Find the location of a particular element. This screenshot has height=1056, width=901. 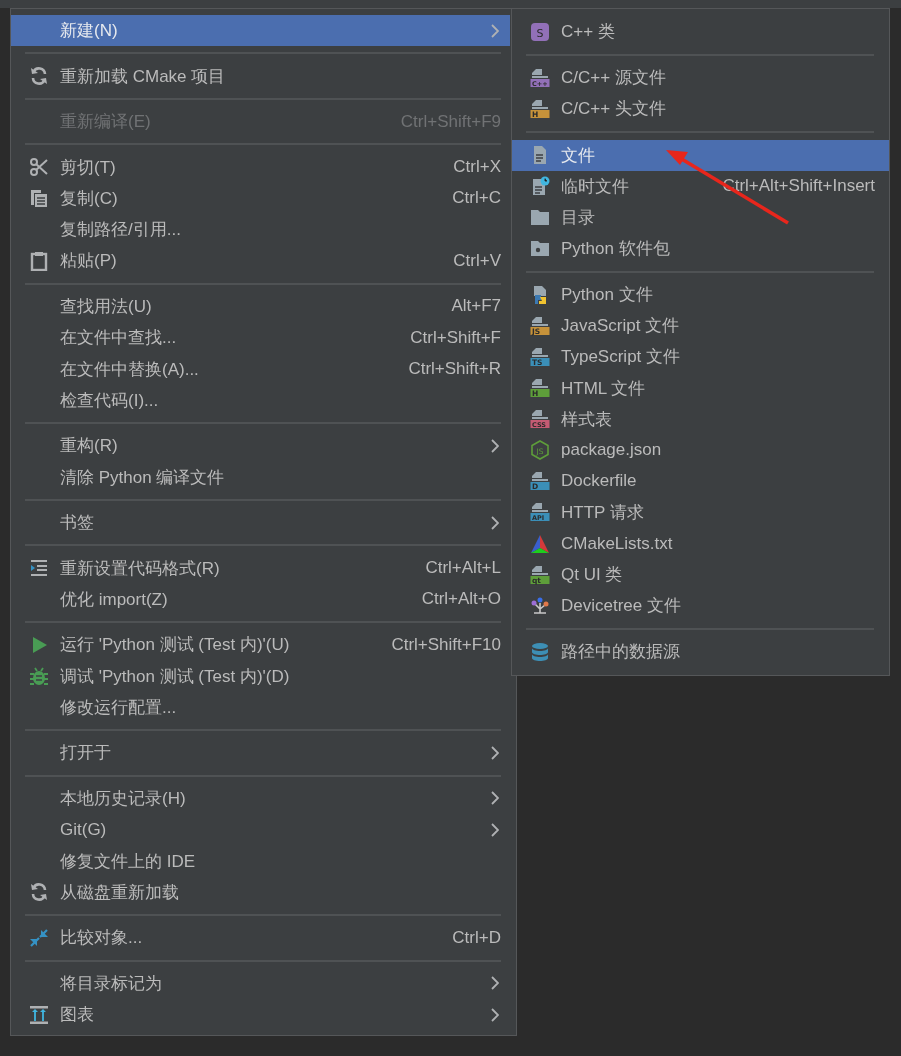

menu-item: Git(G) is located at coordinates (260, 830).